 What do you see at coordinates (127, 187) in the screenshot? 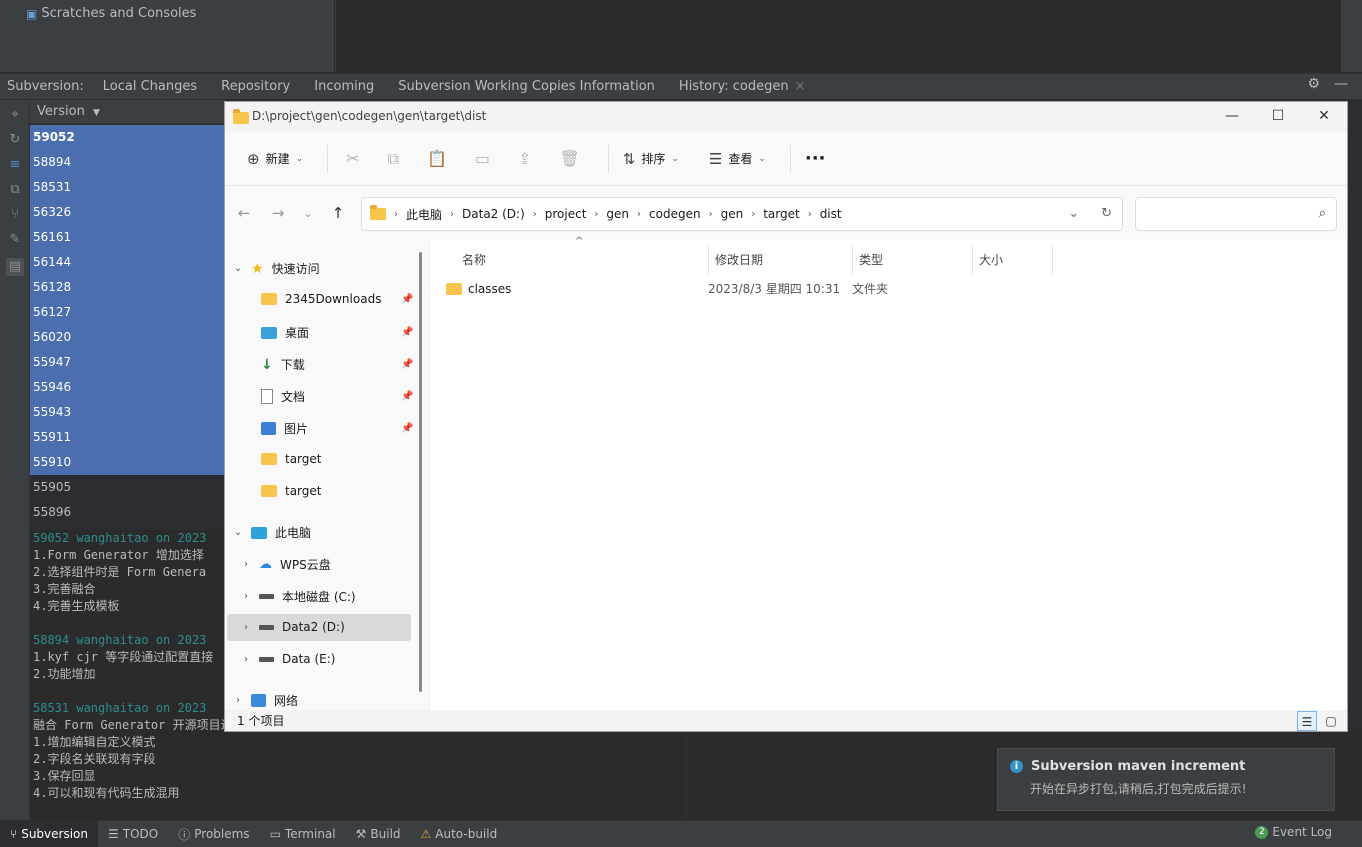
I see `version-row: 58531` at bounding box center [127, 187].